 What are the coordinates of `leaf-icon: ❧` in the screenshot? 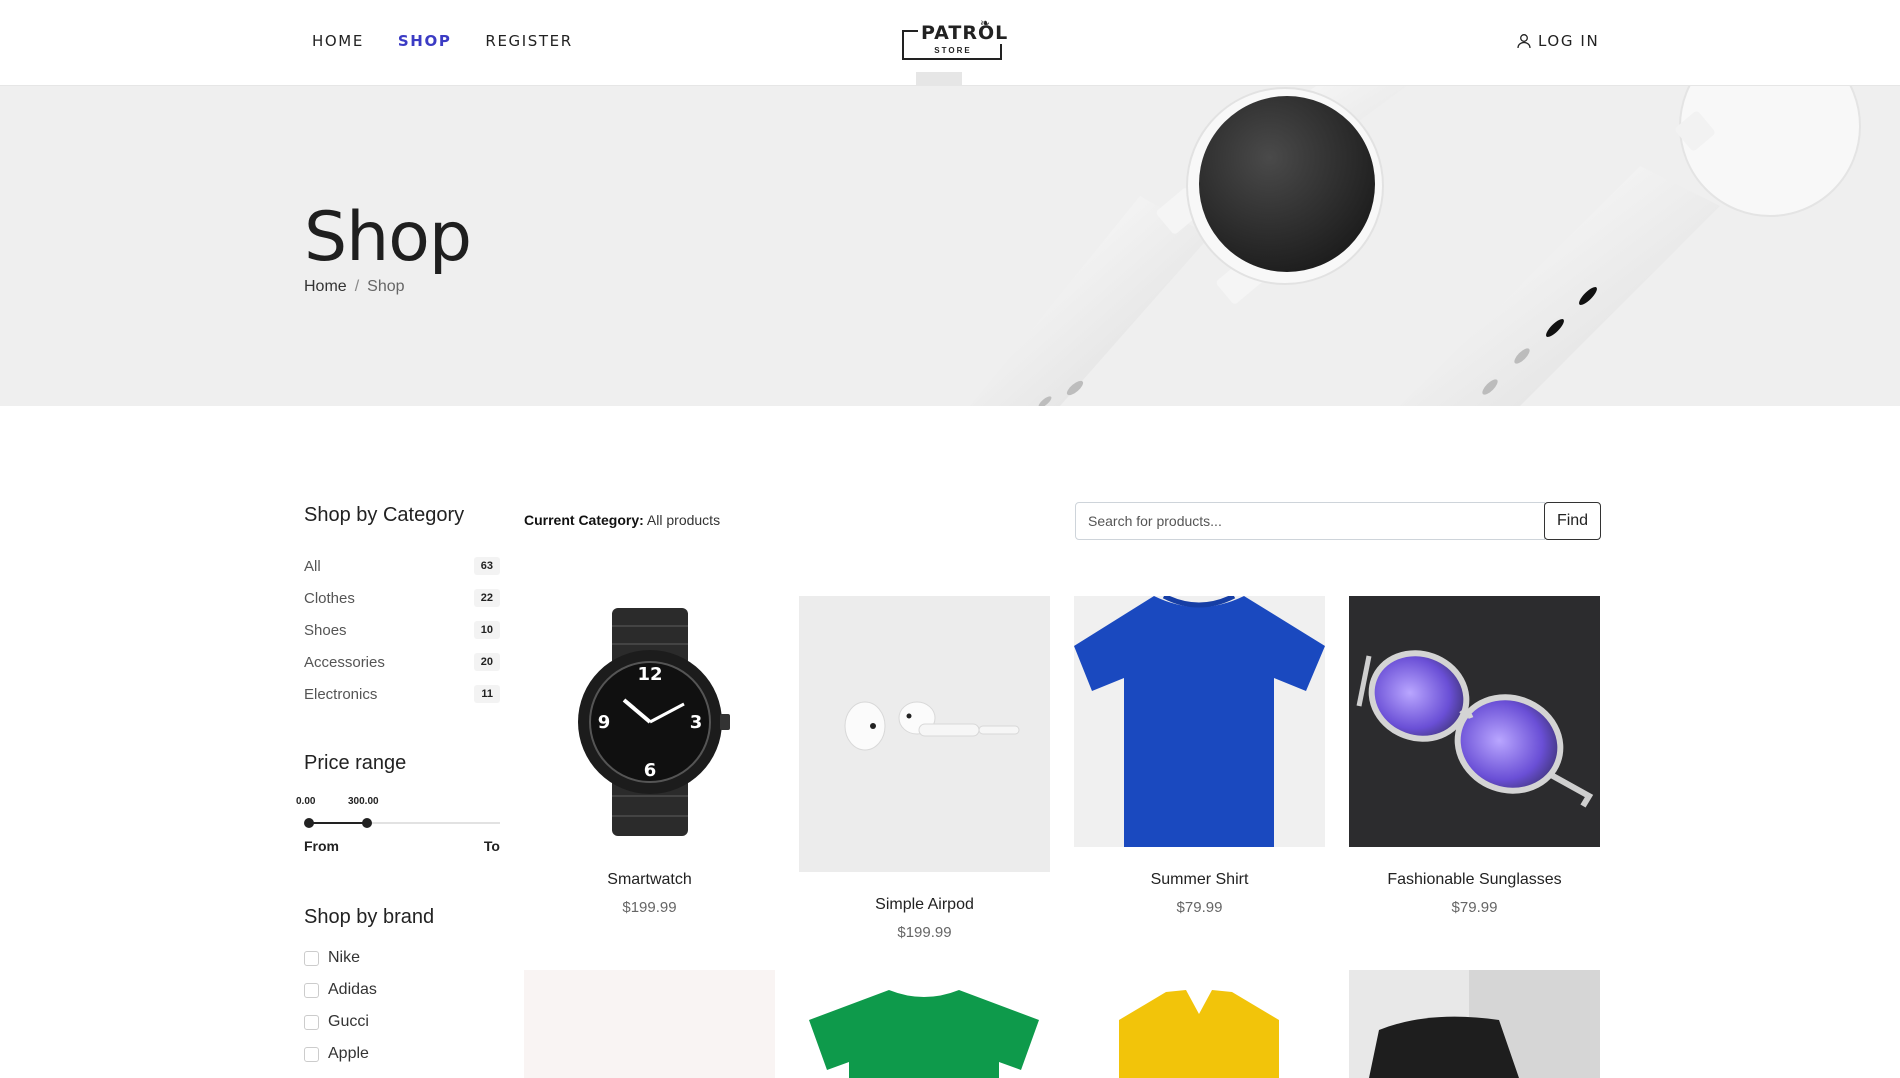 It's located at (985, 23).